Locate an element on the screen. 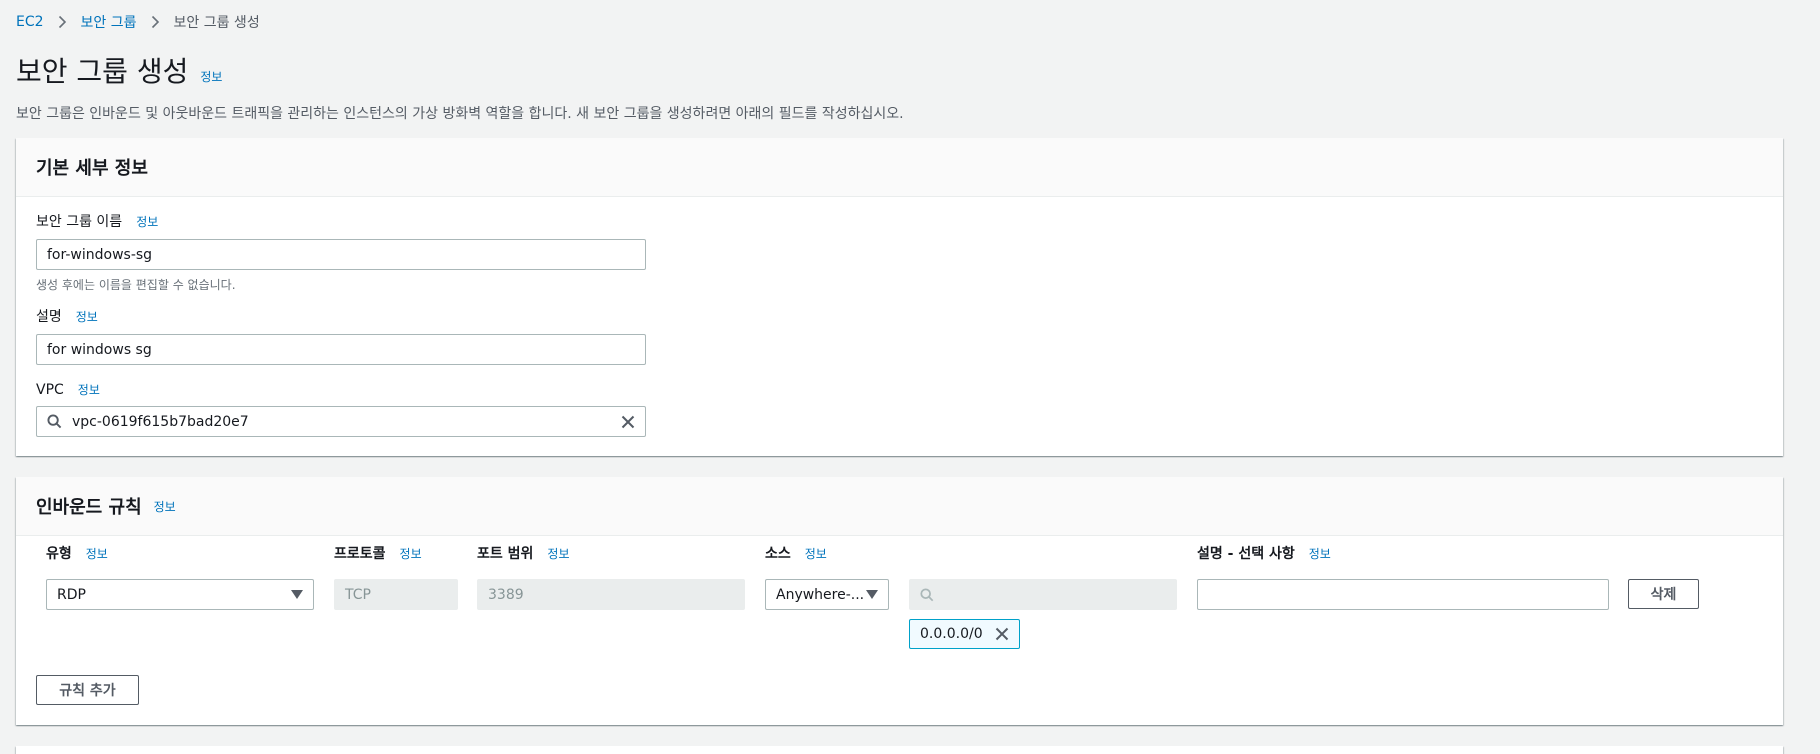 Image resolution: width=1820 pixels, height=754 pixels. column-source-label: 소스 is located at coordinates (778, 554).